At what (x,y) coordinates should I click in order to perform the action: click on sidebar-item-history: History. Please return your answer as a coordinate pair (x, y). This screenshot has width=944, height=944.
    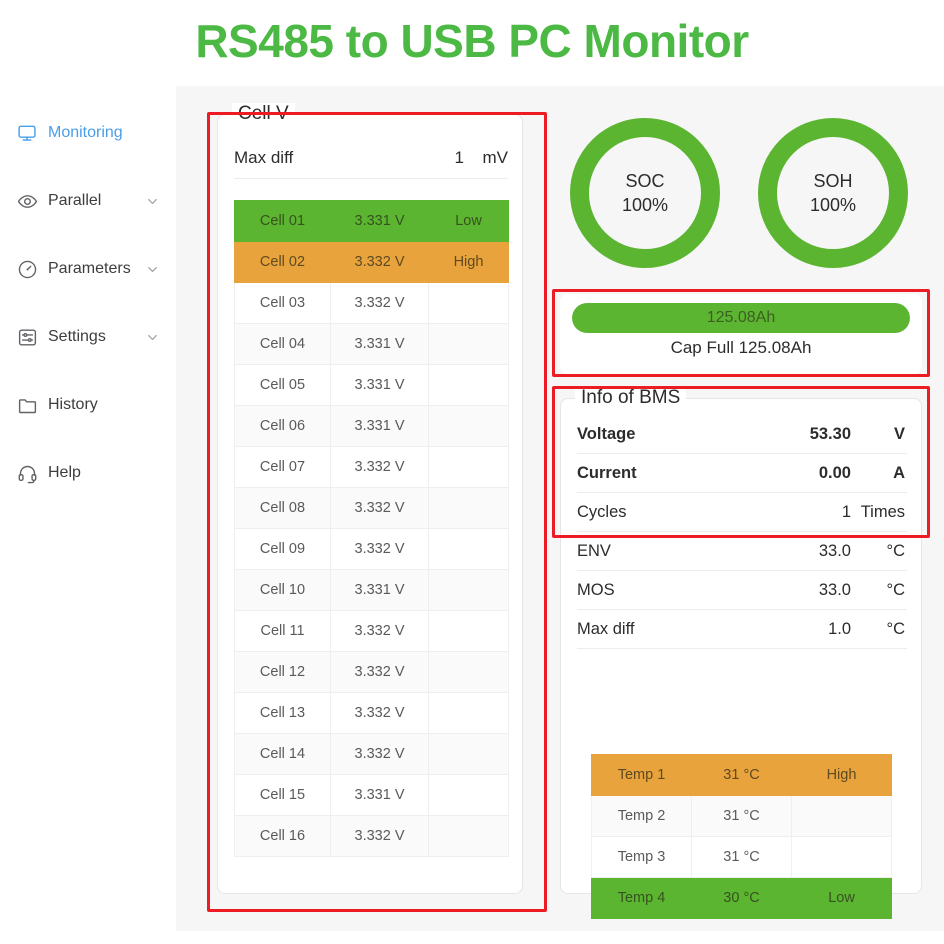
    Looking at the image, I should click on (88, 405).